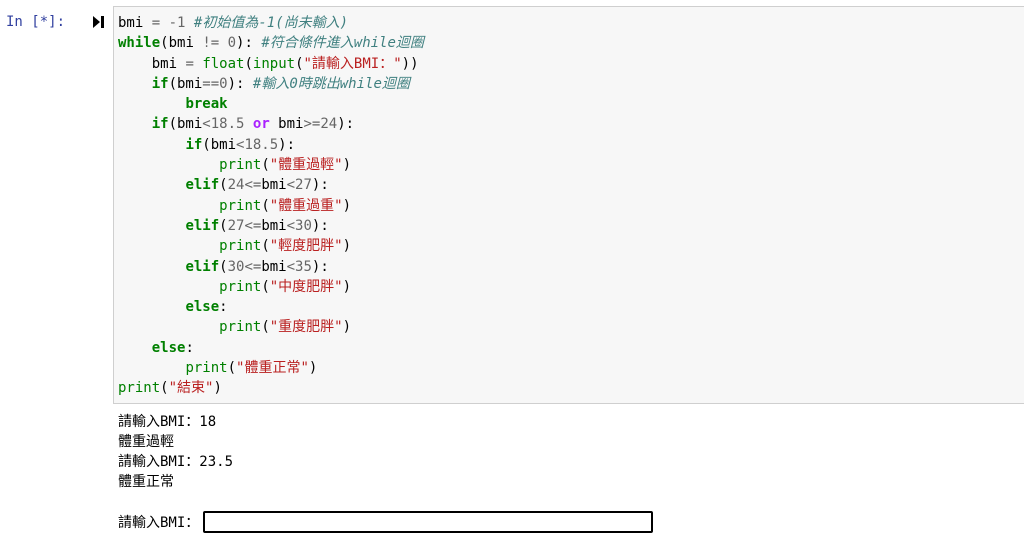 This screenshot has height=541, width=1024. I want to click on cell-prompt: In [*]:, so click(36, 22).